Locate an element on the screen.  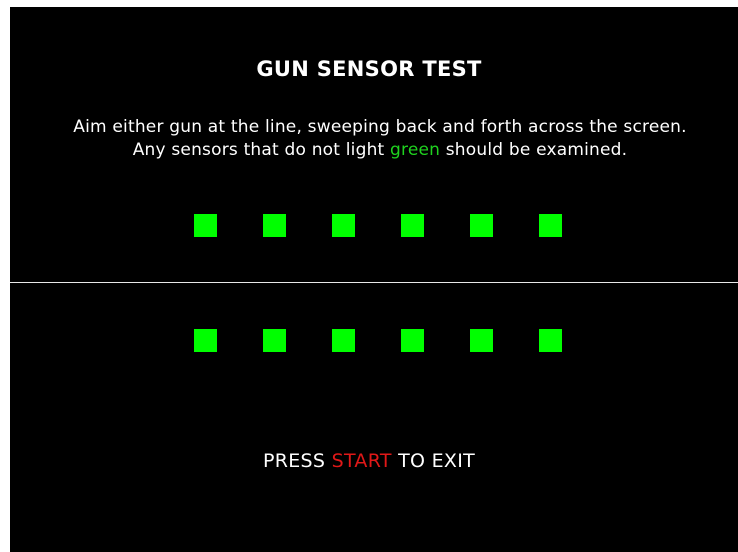
screen-title: GUN SENSOR TEST is located at coordinates (369, 69).